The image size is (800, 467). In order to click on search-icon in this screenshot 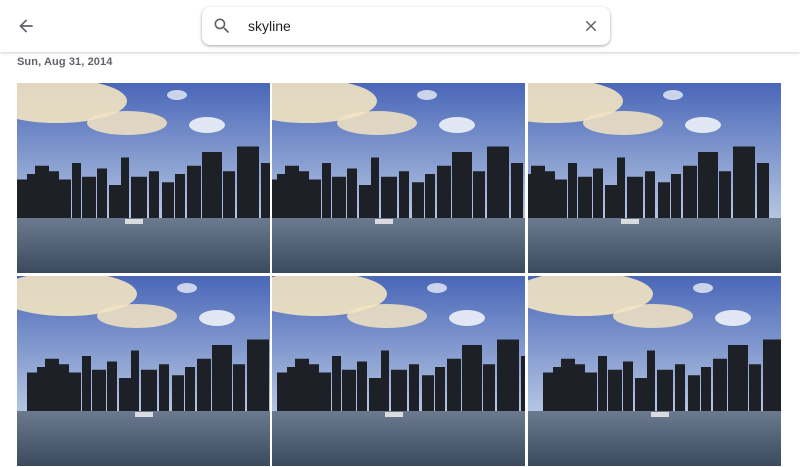, I will do `click(222, 26)`.